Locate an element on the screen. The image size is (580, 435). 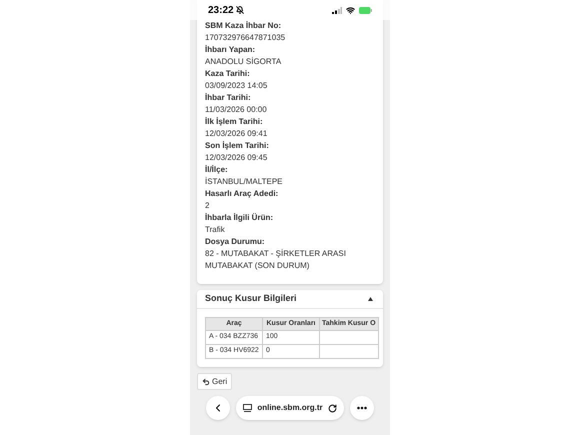
field-value: ANADOLU SİGORTA is located at coordinates (243, 62).